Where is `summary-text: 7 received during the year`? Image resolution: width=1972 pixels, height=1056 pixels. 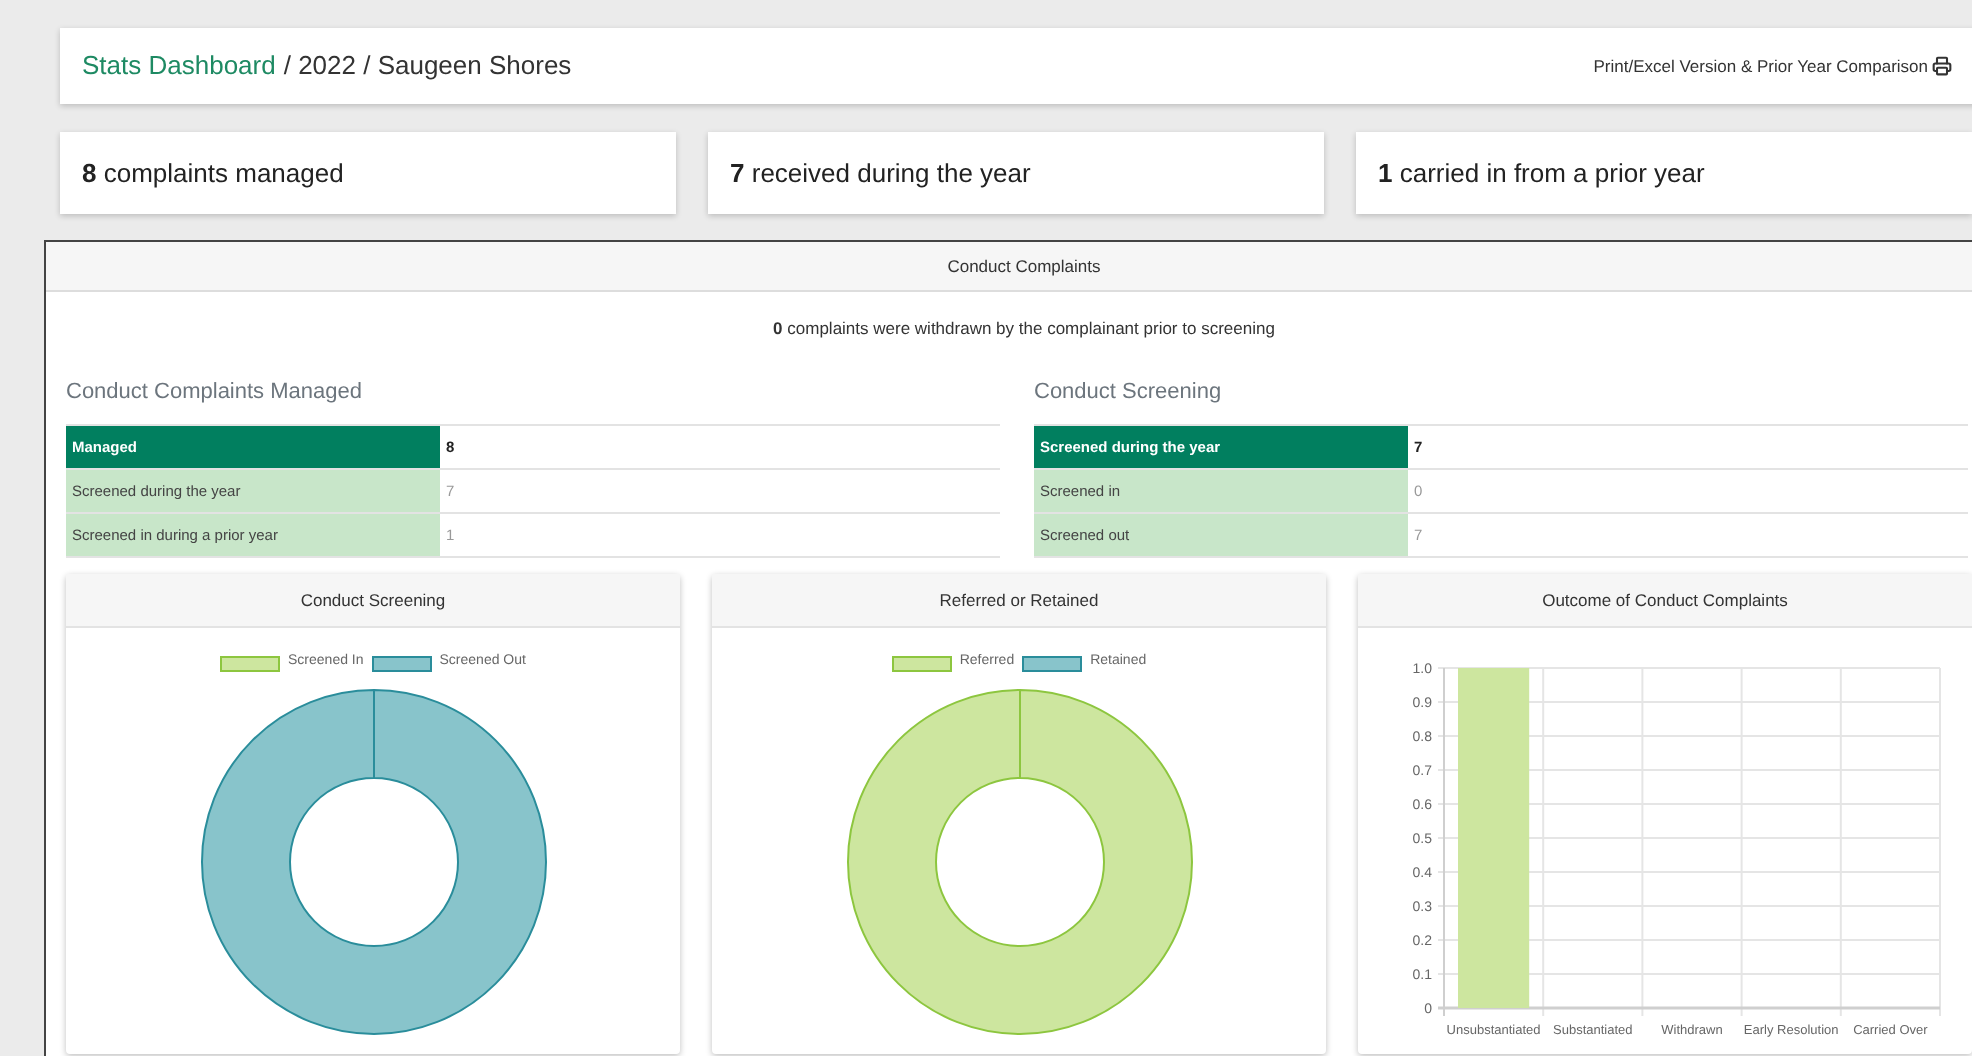
summary-text: 7 received during the year is located at coordinates (880, 173).